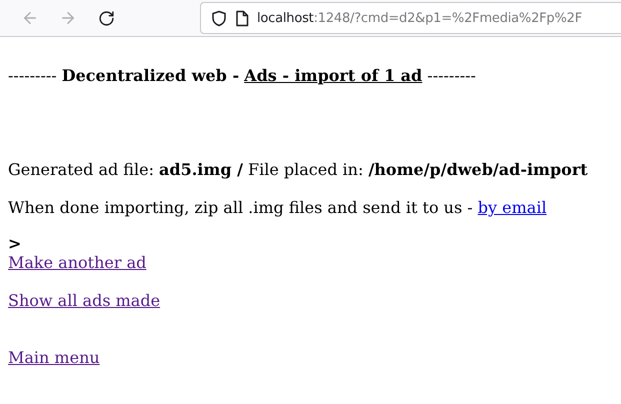  Describe the element at coordinates (77, 262) in the screenshot. I see `menu-link: Make another ad` at that location.